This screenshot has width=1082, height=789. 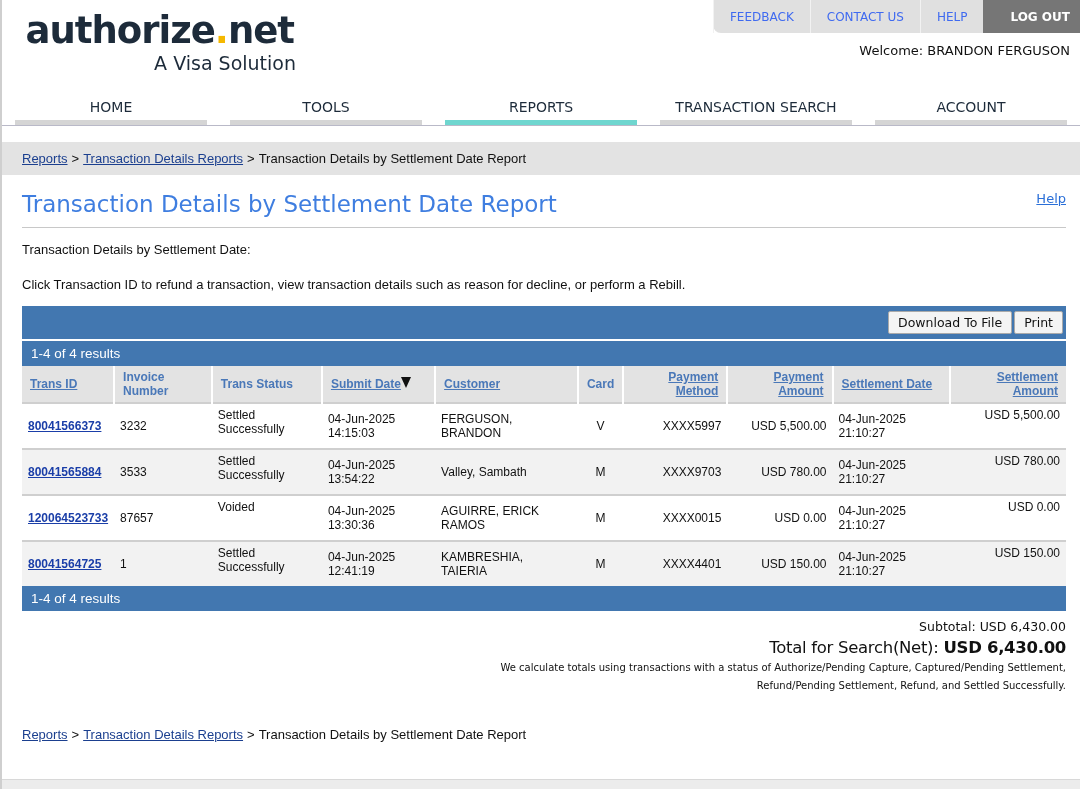 What do you see at coordinates (780, 384) in the screenshot?
I see `column-sort-link: Payment Amount` at bounding box center [780, 384].